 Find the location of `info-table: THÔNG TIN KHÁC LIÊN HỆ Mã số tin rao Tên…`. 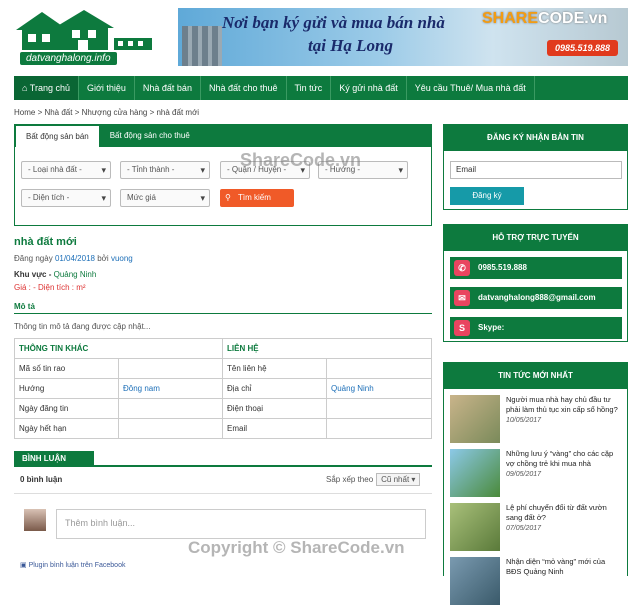

info-table: THÔNG TIN KHÁC LIÊN HỆ Mã số tin rao Tên… is located at coordinates (223, 388).